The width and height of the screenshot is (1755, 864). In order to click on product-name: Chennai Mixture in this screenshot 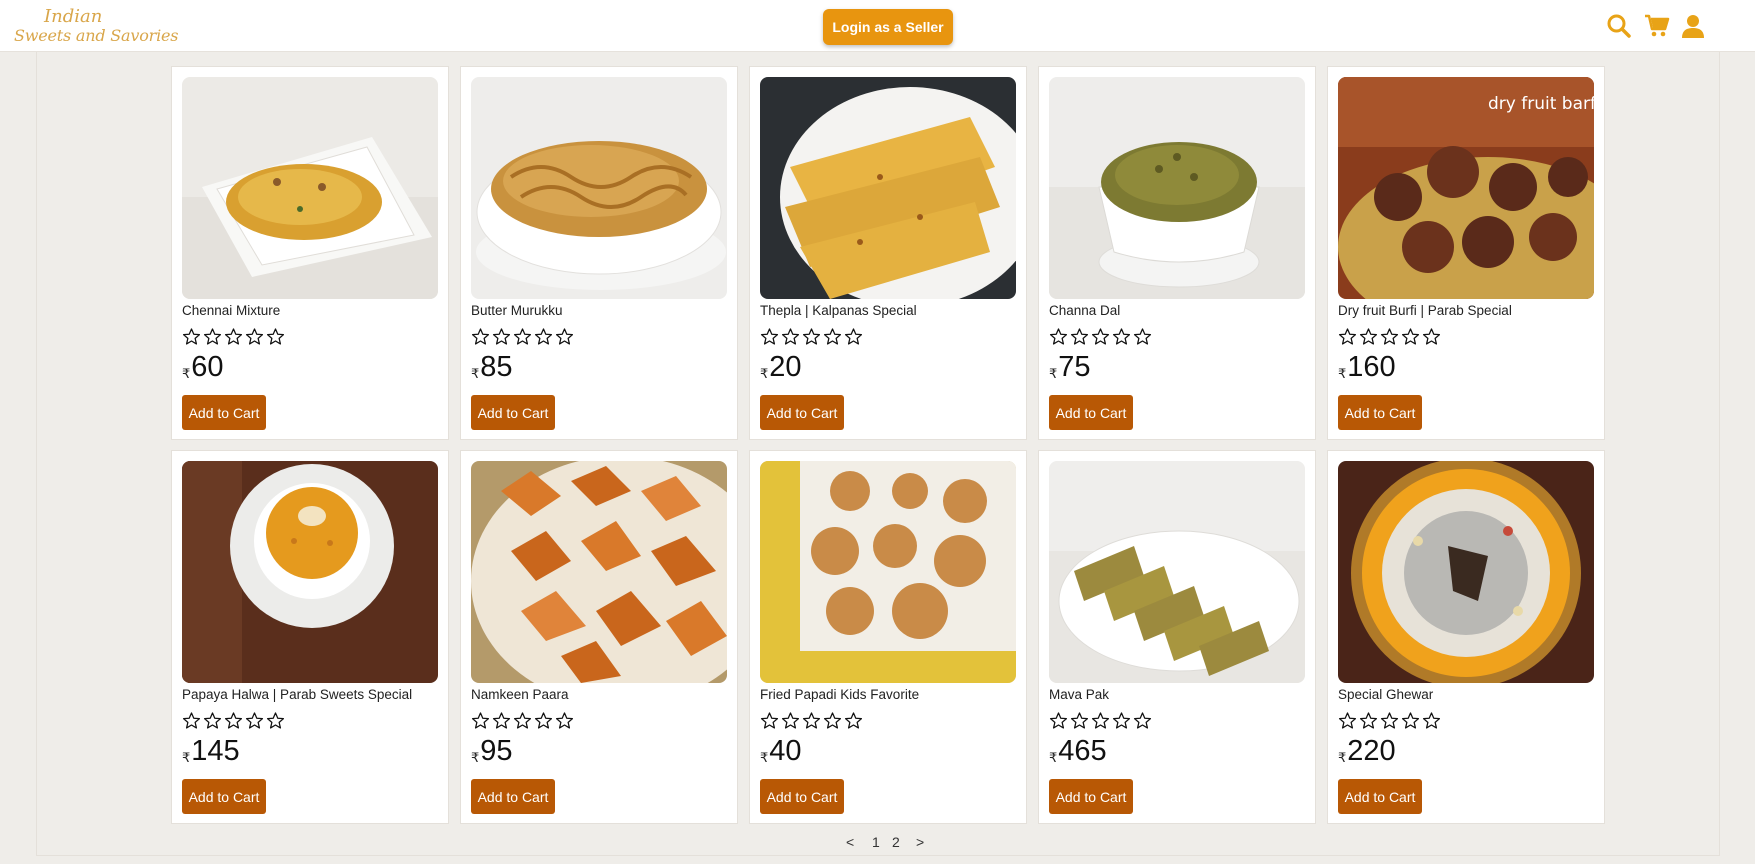, I will do `click(313, 310)`.